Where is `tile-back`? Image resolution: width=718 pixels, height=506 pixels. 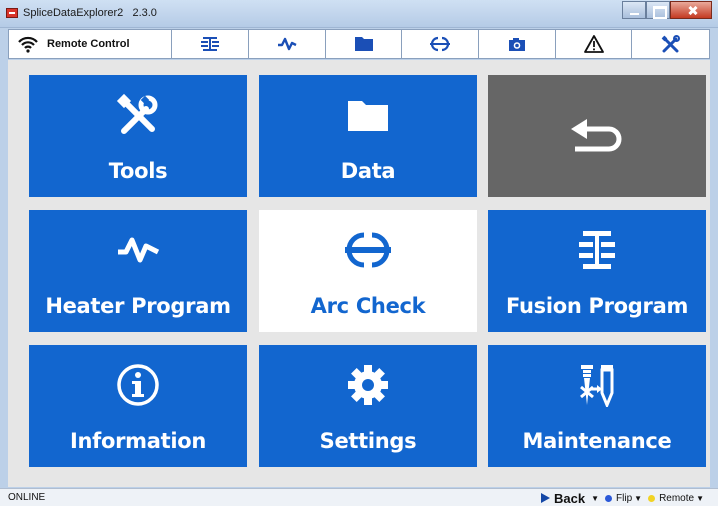 tile-back is located at coordinates (597, 136).